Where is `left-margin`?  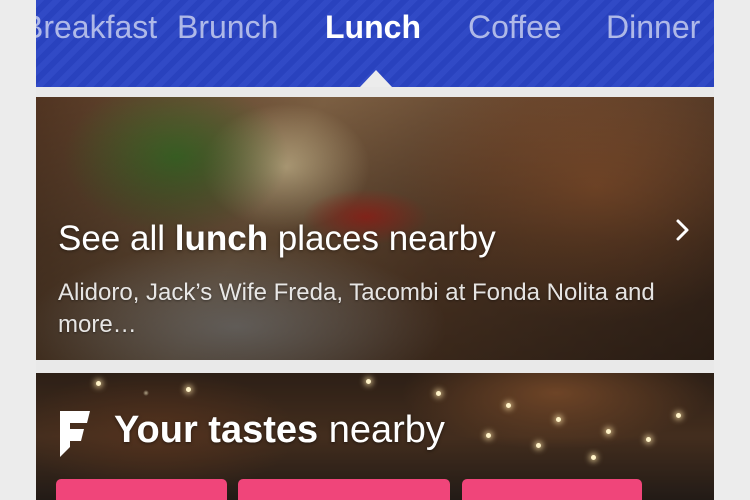
left-margin is located at coordinates (18, 250).